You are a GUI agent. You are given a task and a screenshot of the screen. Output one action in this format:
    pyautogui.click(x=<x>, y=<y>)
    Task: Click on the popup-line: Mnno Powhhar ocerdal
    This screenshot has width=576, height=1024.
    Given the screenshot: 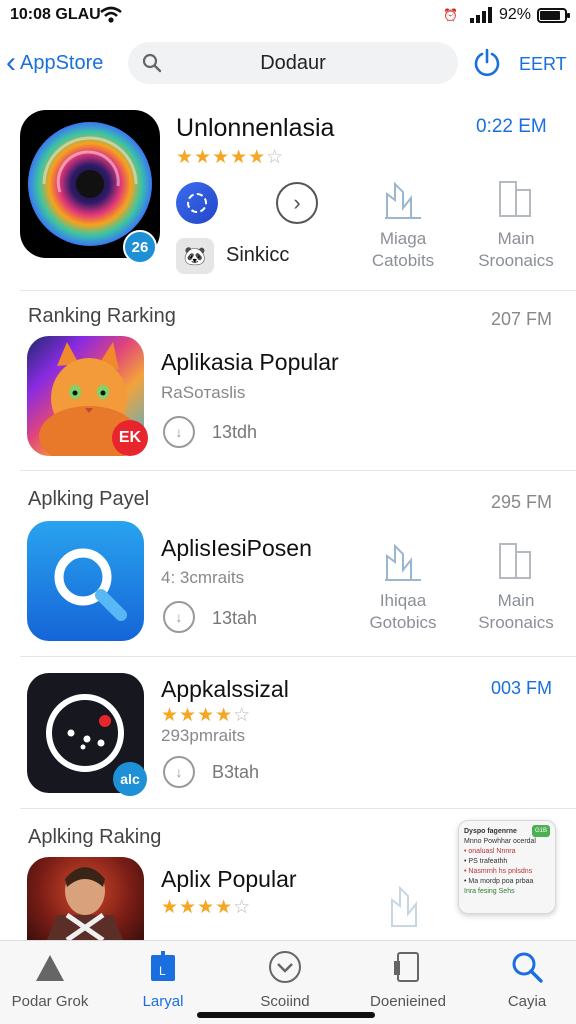 What is the action you would take?
    pyautogui.click(x=500, y=841)
    